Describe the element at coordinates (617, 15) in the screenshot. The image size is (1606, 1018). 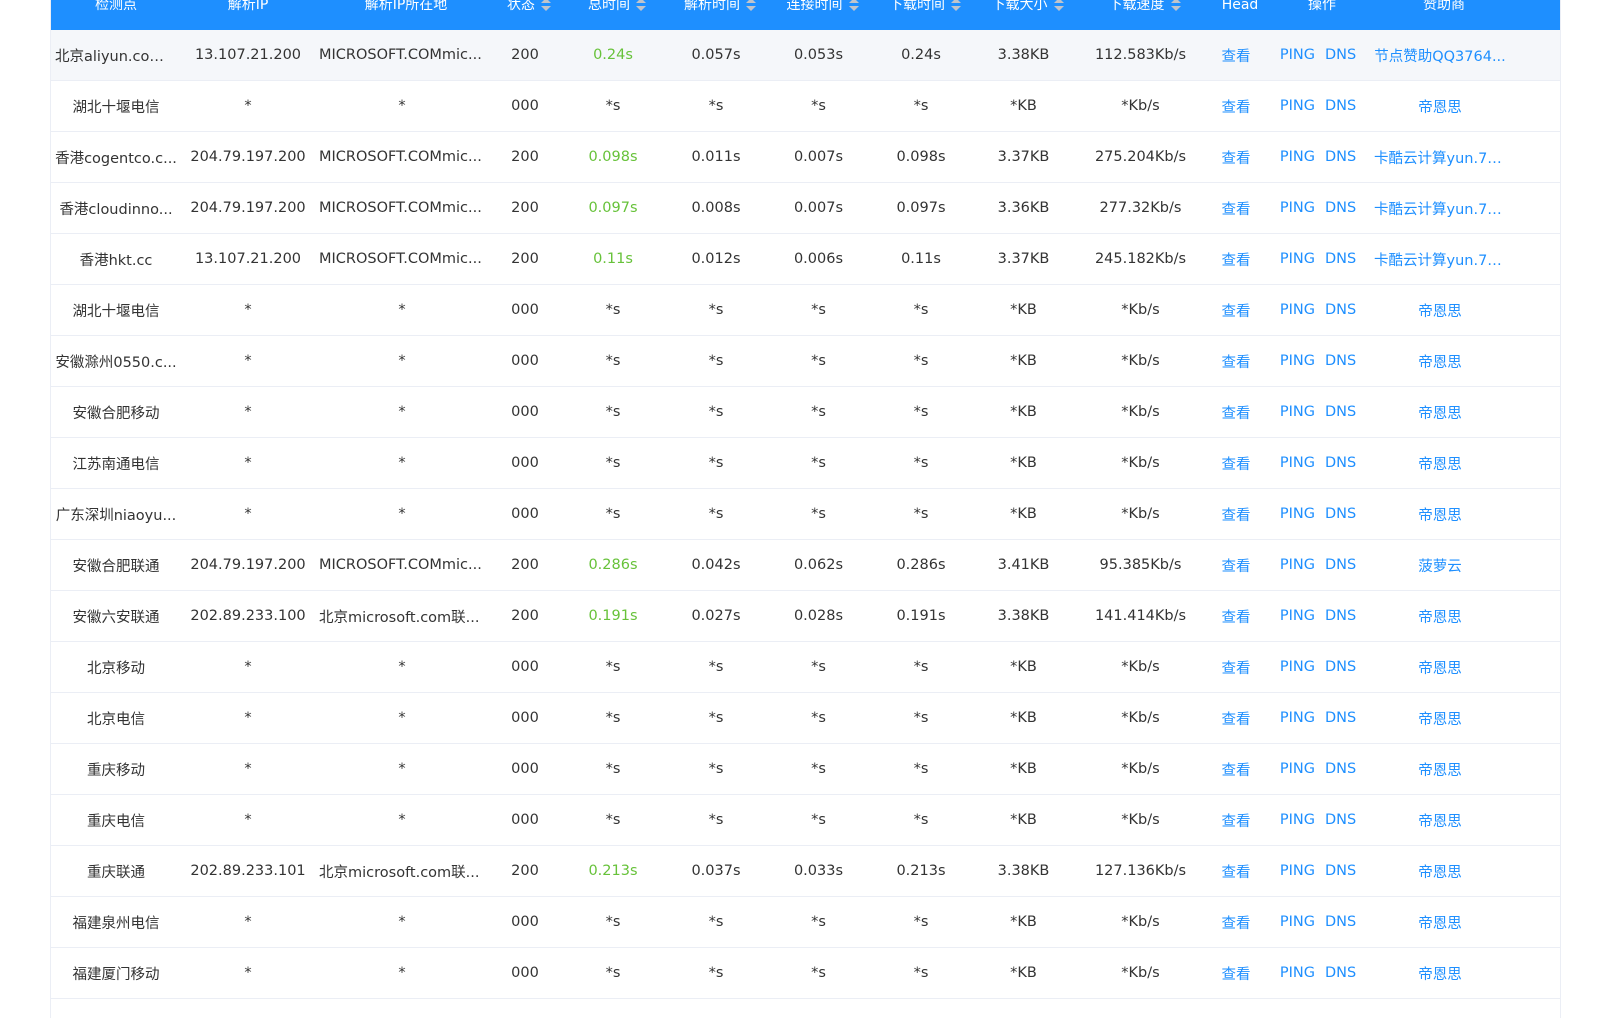
I see `header-total-time: 总时间` at that location.